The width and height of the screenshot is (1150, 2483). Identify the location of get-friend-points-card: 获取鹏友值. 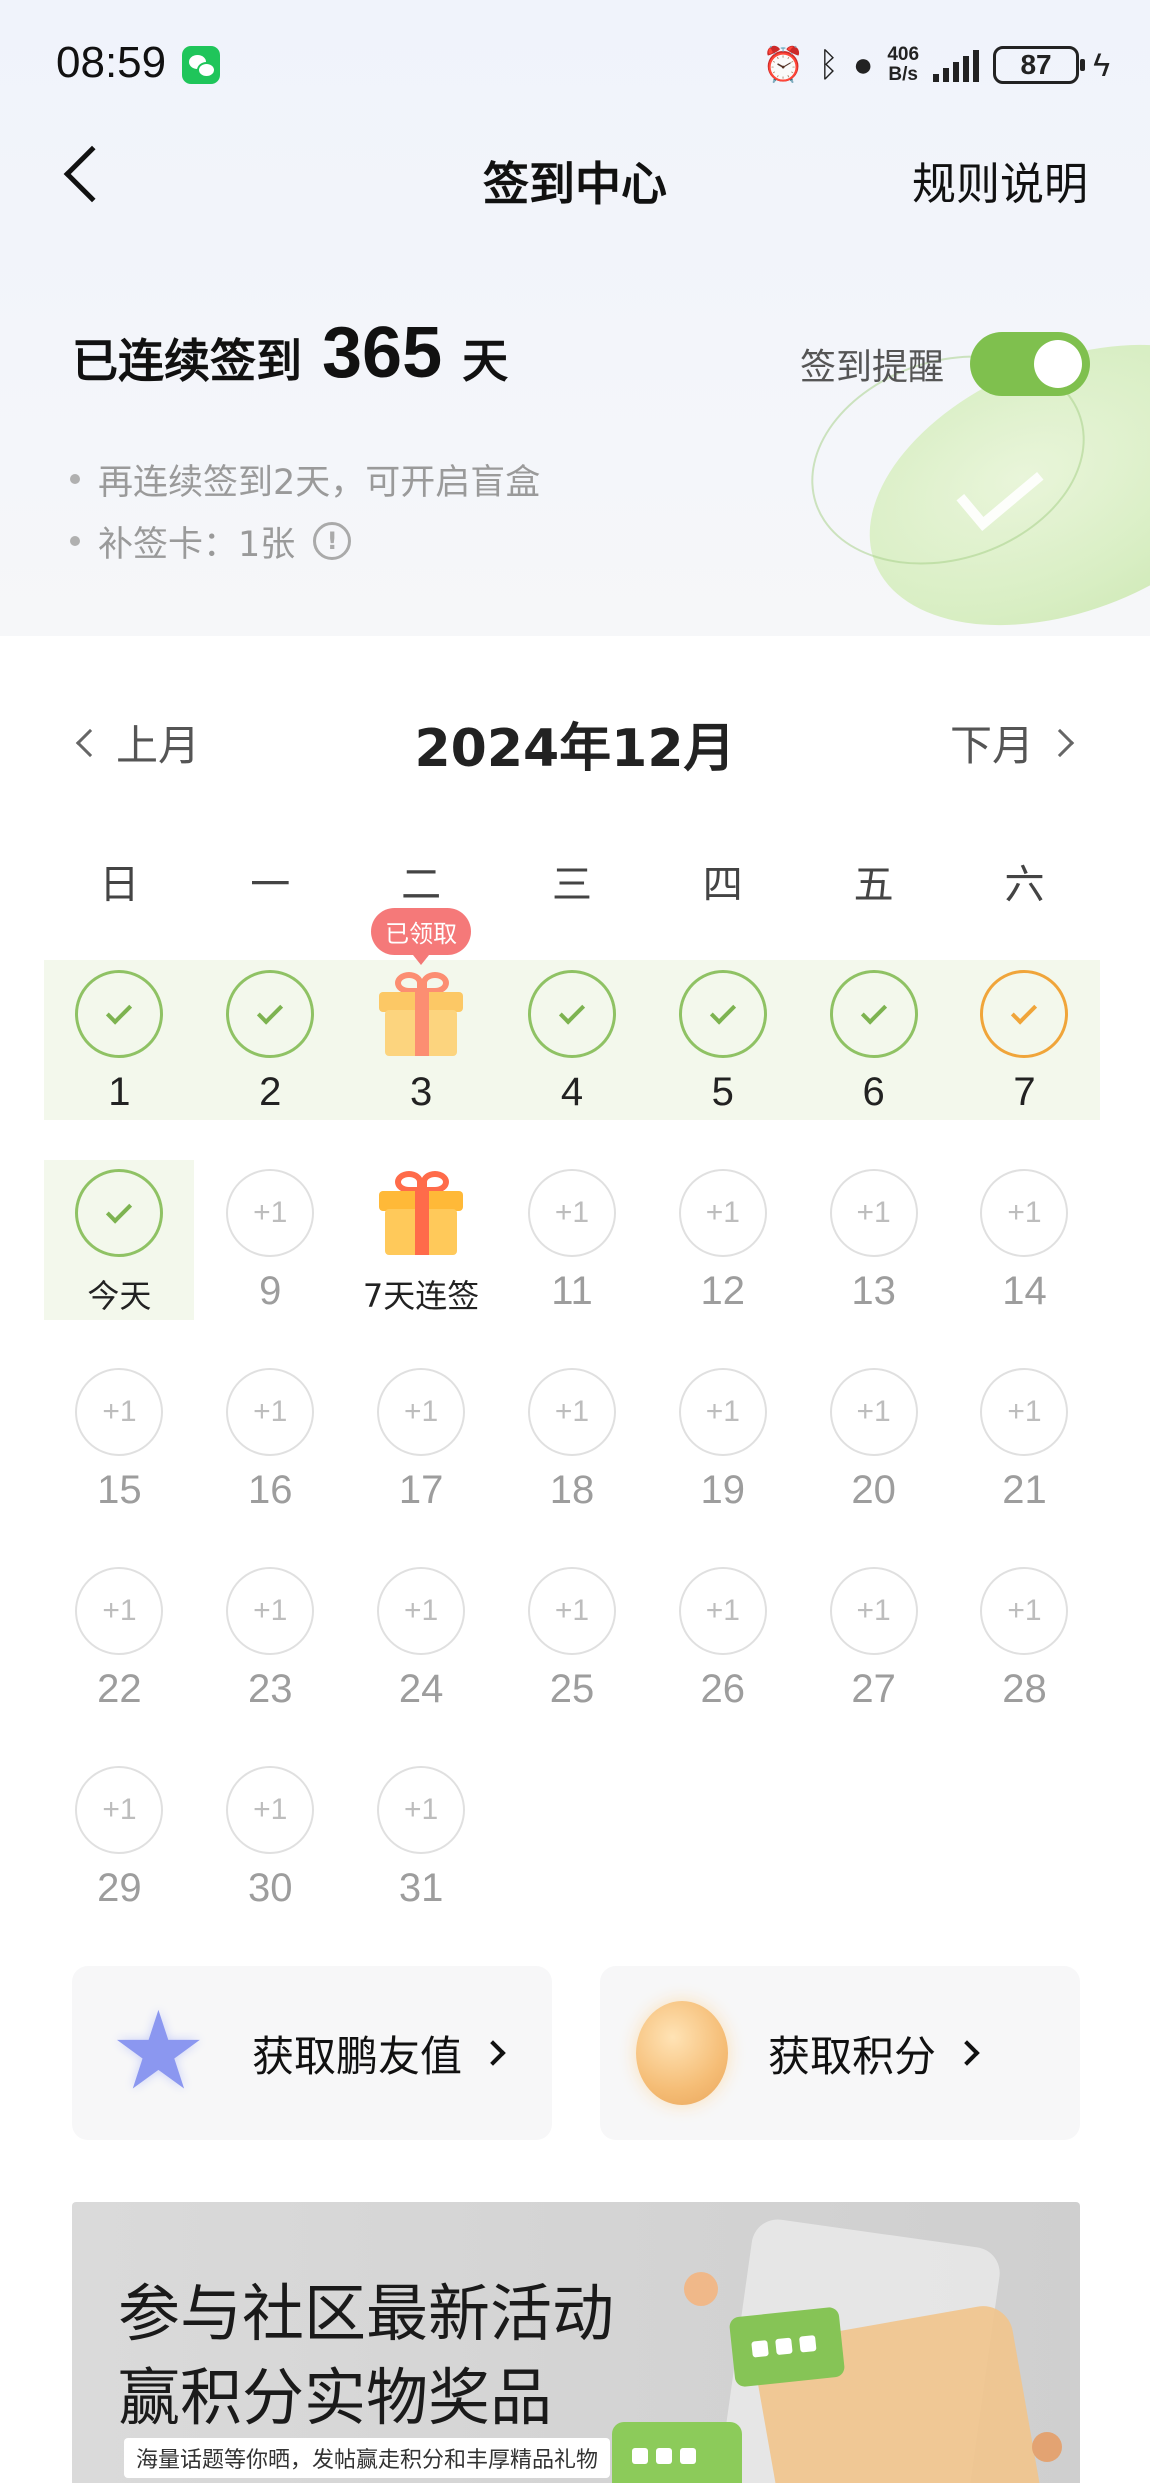
(312, 2053).